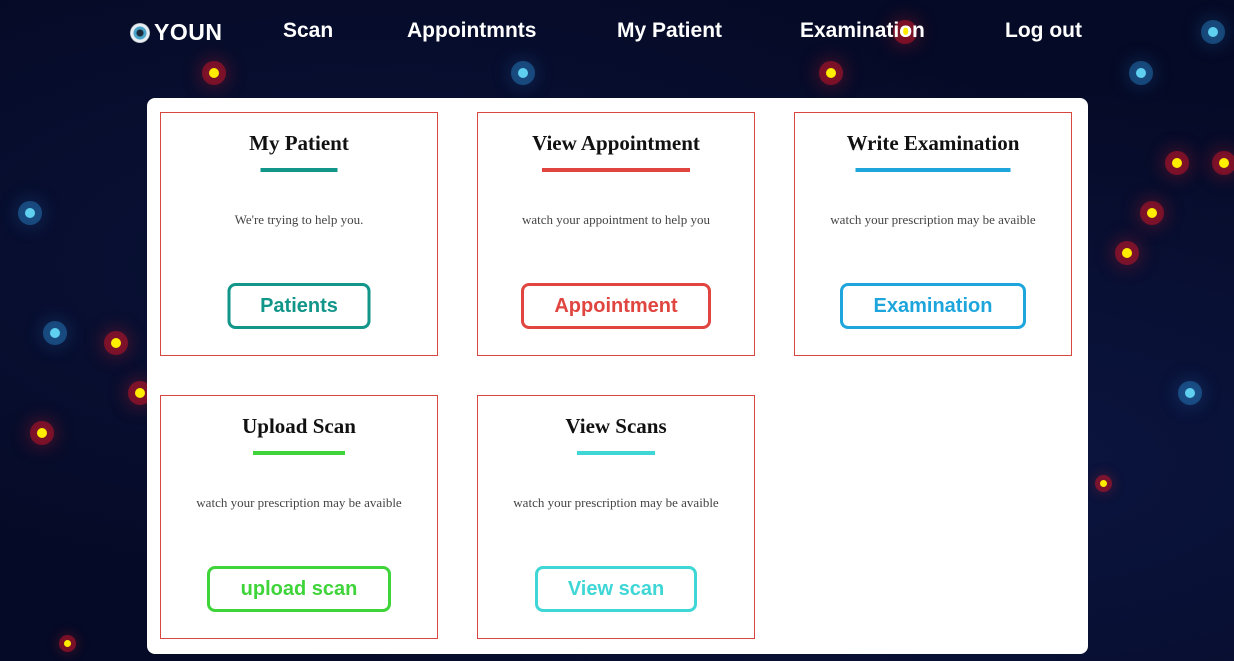  What do you see at coordinates (308, 31) in the screenshot?
I see `nav-link-scan: Scan` at bounding box center [308, 31].